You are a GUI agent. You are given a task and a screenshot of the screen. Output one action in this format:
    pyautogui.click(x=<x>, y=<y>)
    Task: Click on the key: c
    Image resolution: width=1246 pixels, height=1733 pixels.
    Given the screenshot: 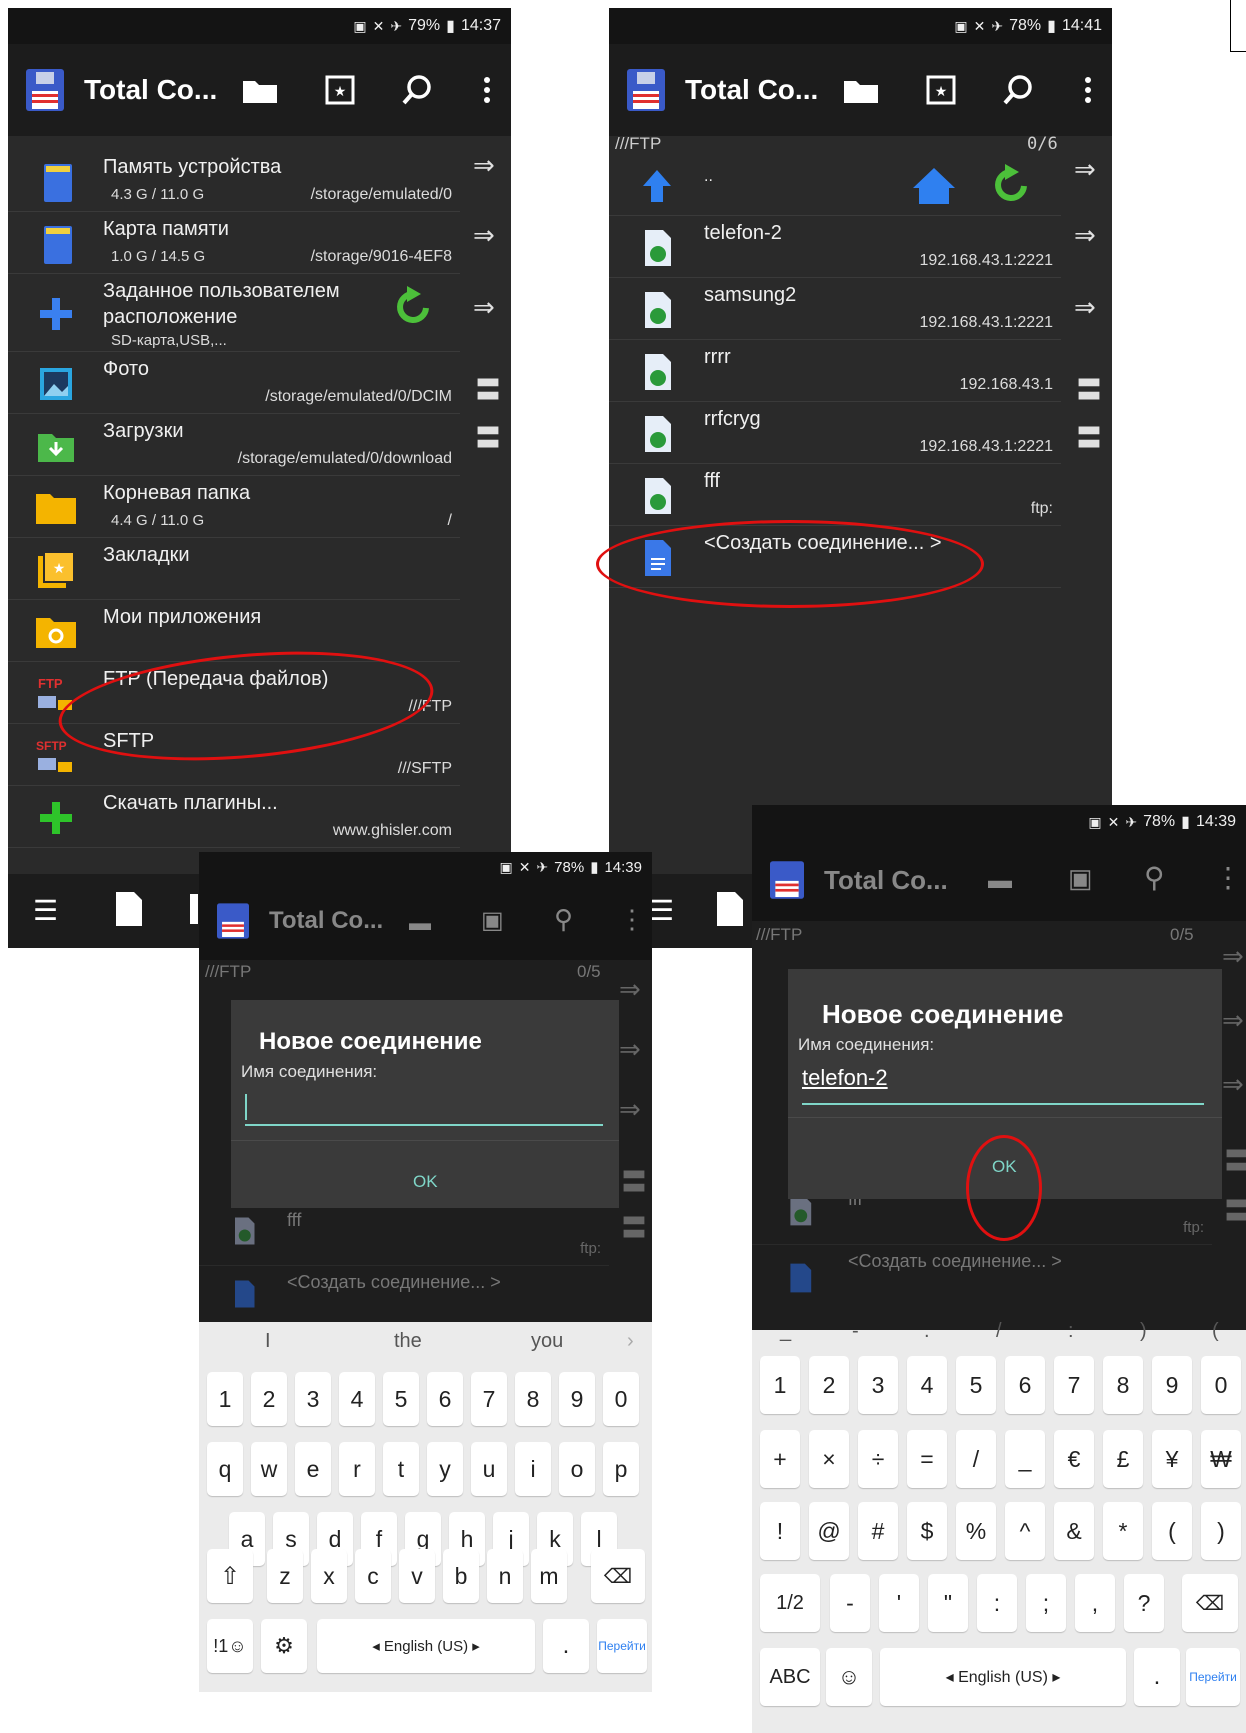 What is the action you would take?
    pyautogui.click(x=373, y=1576)
    